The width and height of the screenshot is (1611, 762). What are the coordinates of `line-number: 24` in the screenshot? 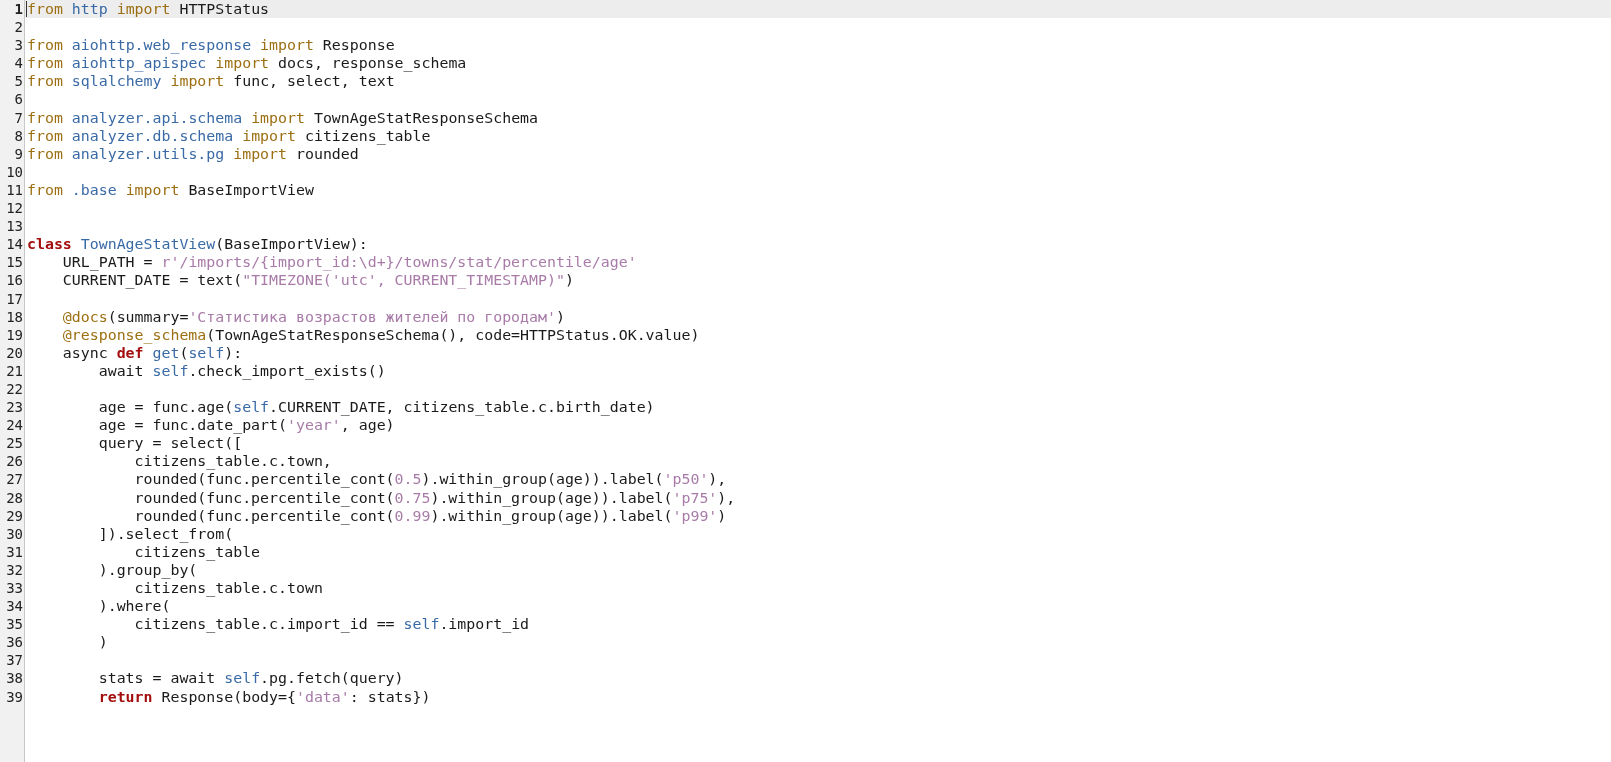 It's located at (14, 425).